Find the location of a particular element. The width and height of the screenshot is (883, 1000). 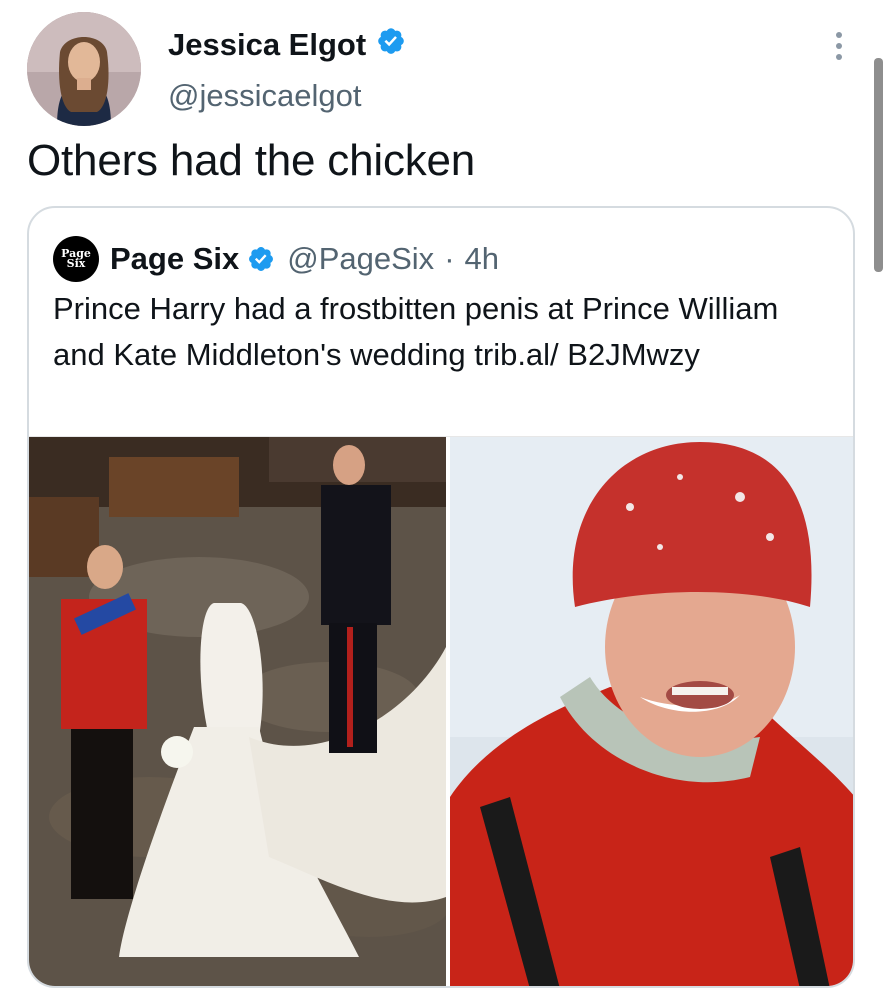

quoted-tweet-time: 4h is located at coordinates (482, 259).